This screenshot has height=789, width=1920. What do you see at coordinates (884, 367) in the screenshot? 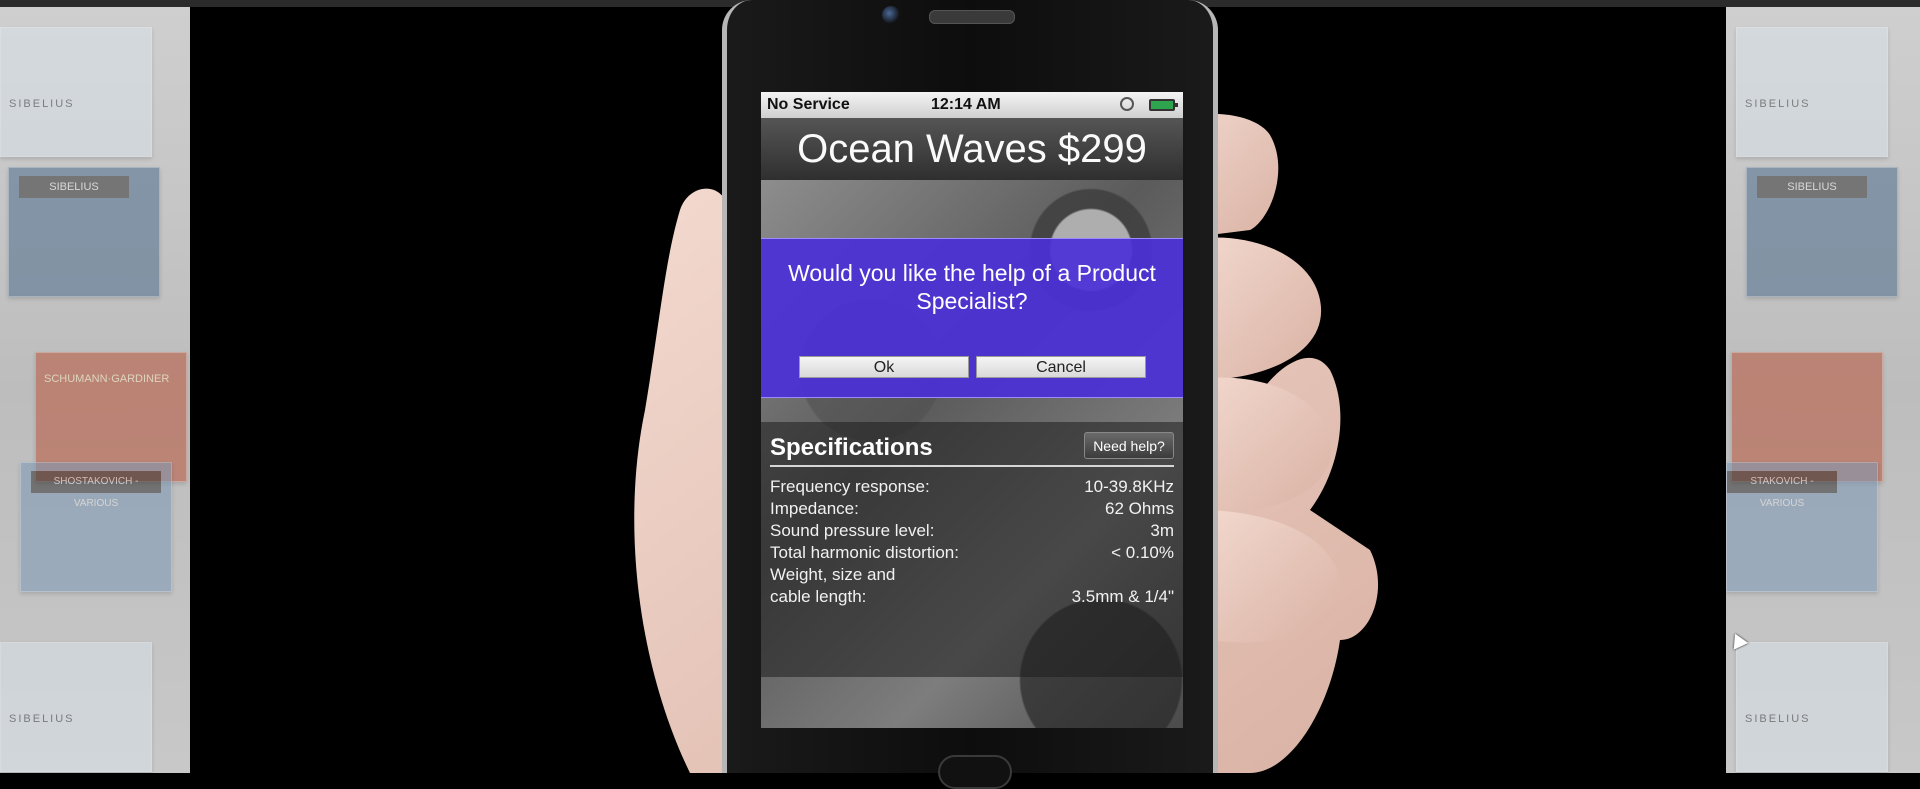
I see `ok-button: Ok` at bounding box center [884, 367].